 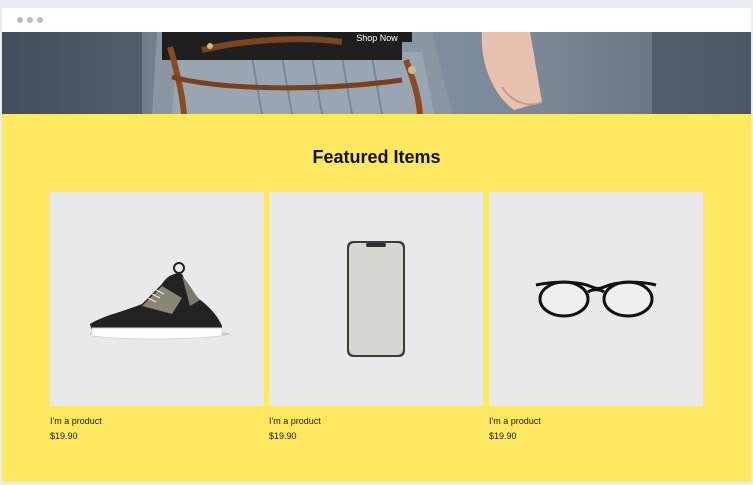 What do you see at coordinates (376, 20) in the screenshot?
I see `window-toolbar` at bounding box center [376, 20].